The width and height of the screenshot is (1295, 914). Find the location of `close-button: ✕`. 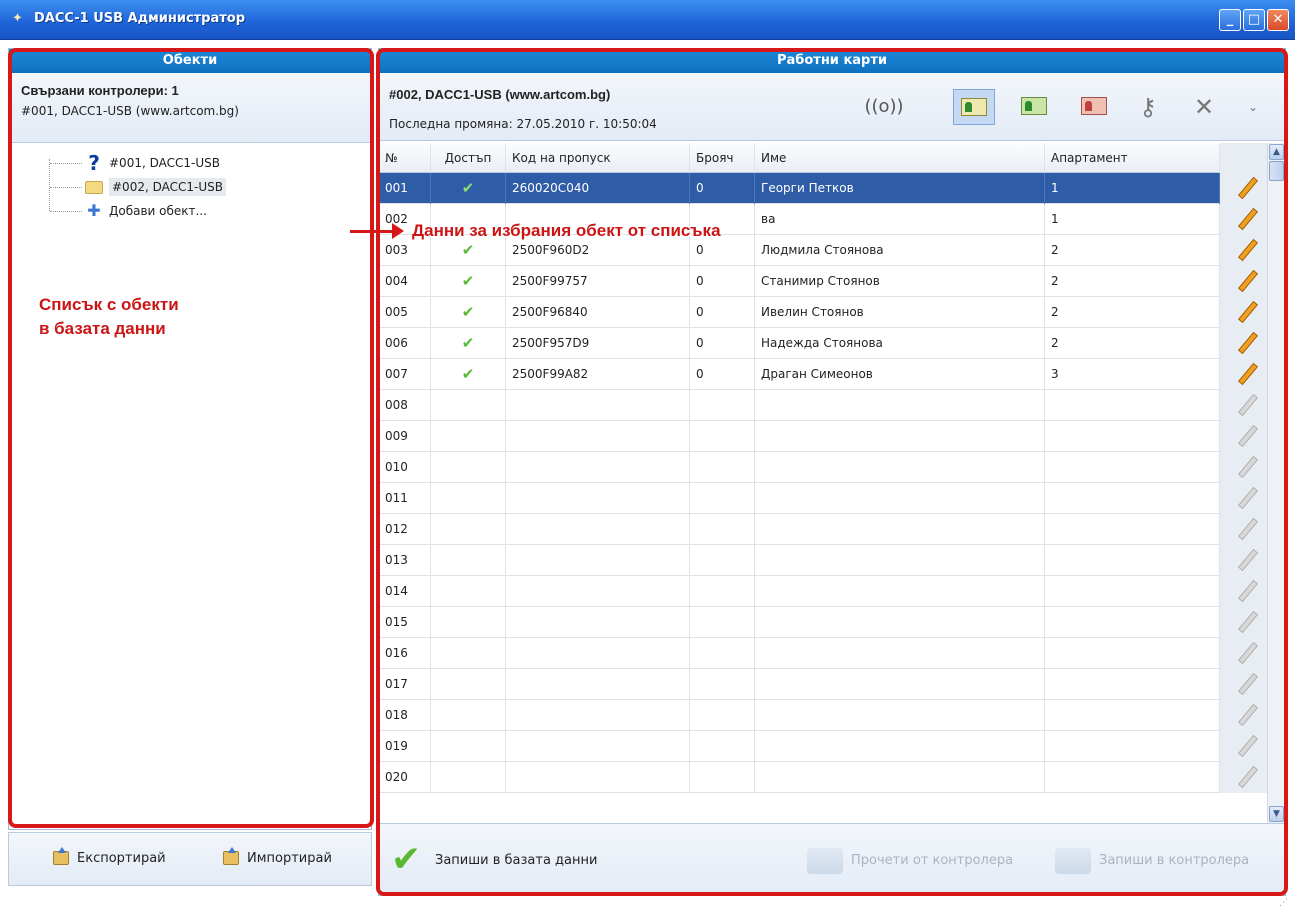

close-button: ✕ is located at coordinates (1278, 20).